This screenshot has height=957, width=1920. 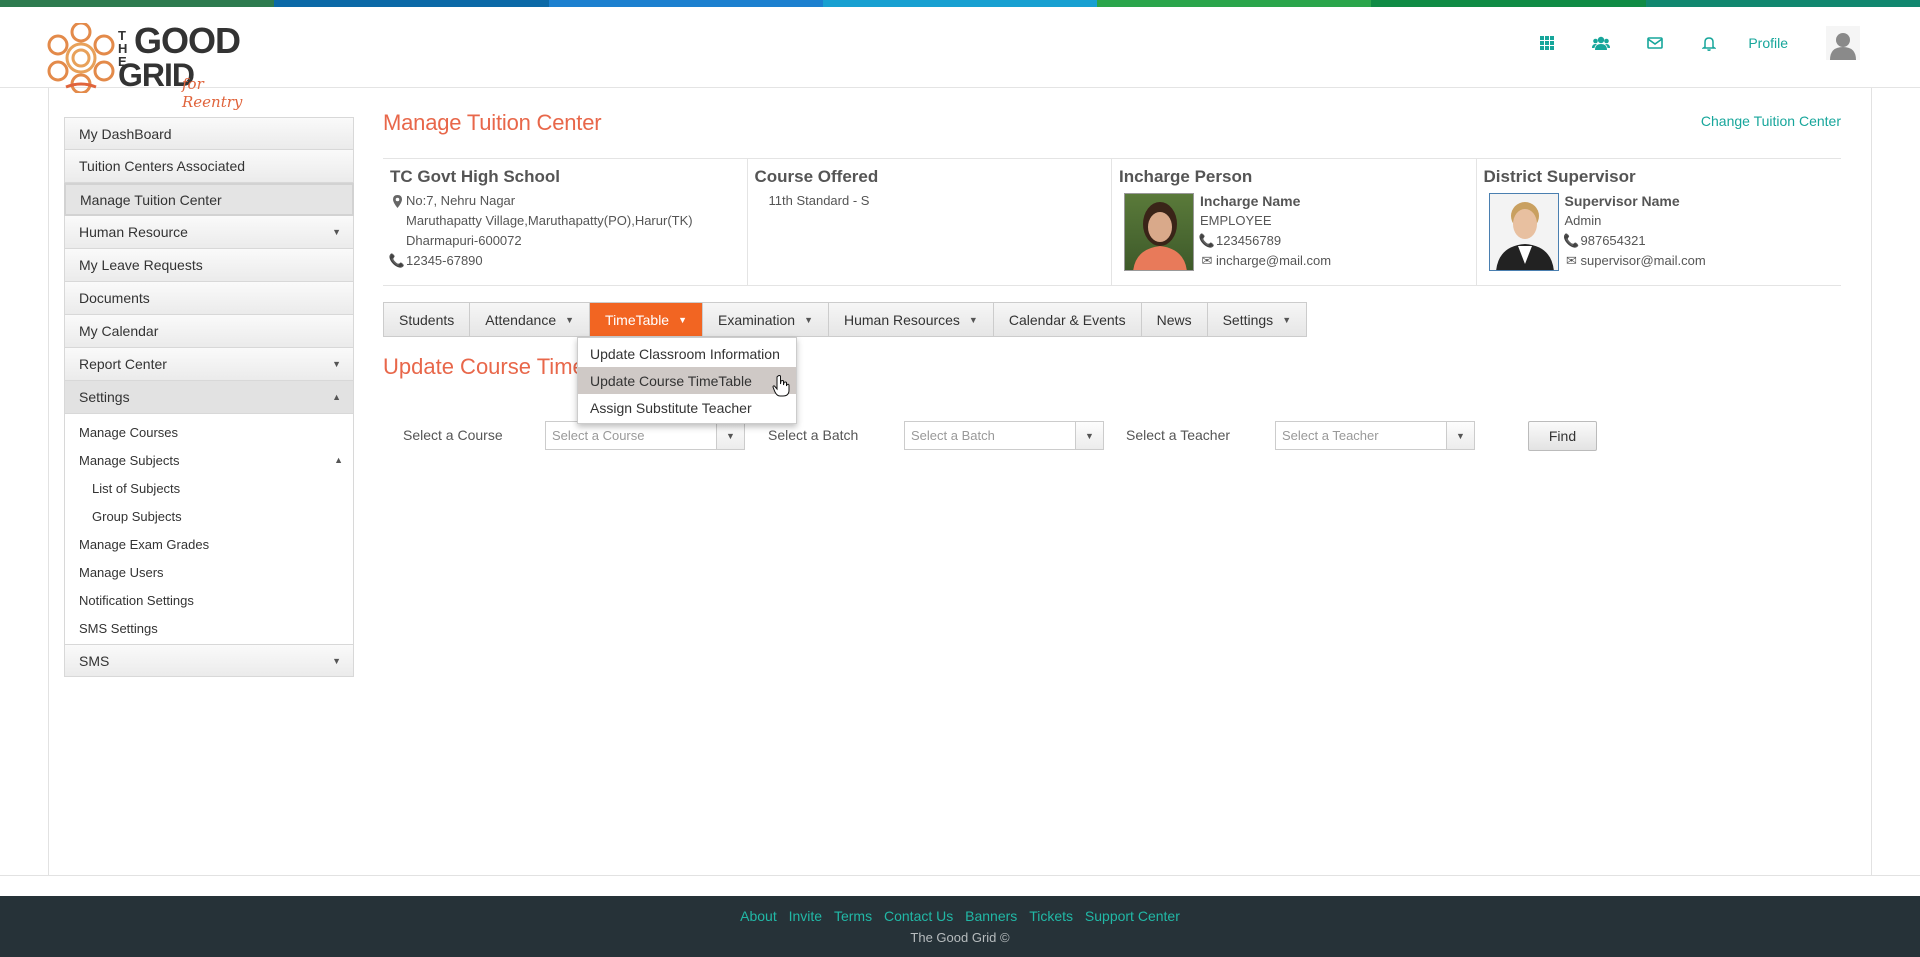 What do you see at coordinates (1523, 232) in the screenshot?
I see `supervisor-photo` at bounding box center [1523, 232].